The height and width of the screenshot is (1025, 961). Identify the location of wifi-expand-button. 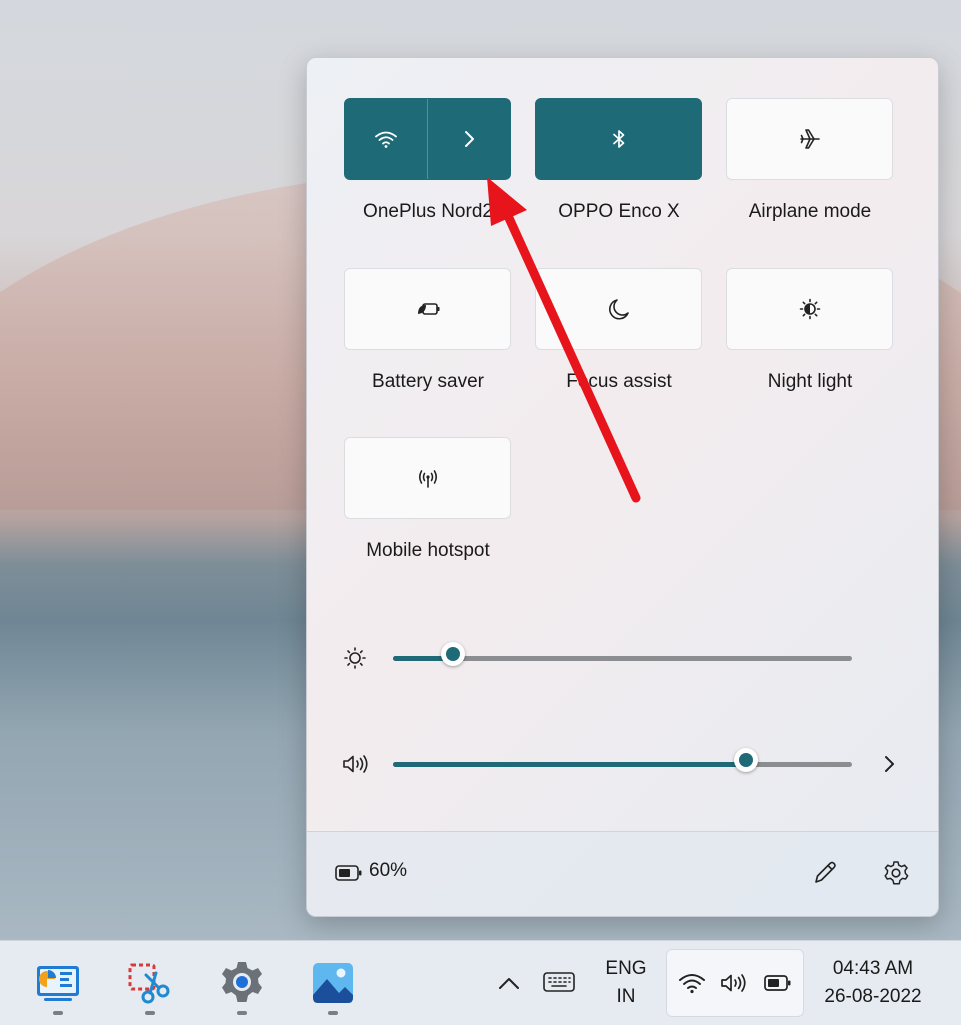
(469, 139).